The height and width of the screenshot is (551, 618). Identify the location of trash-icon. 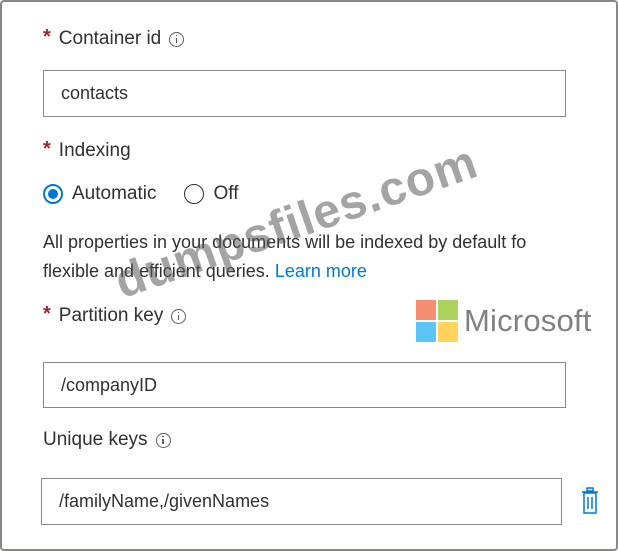
(590, 501).